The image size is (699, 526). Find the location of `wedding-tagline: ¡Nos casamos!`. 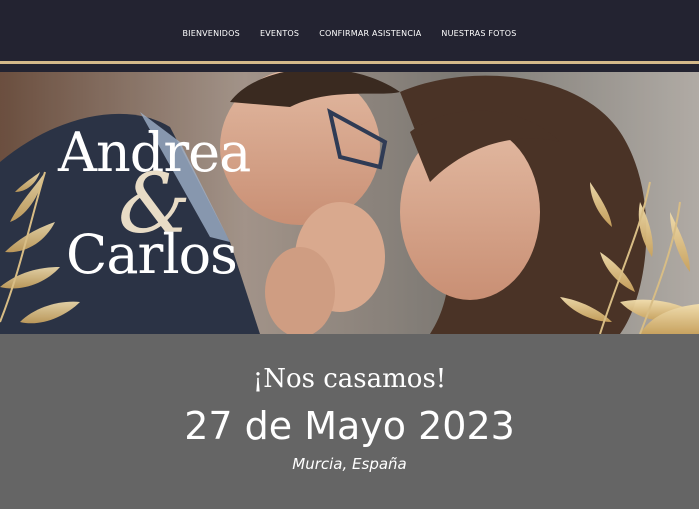

wedding-tagline: ¡Nos casamos! is located at coordinates (349, 379).